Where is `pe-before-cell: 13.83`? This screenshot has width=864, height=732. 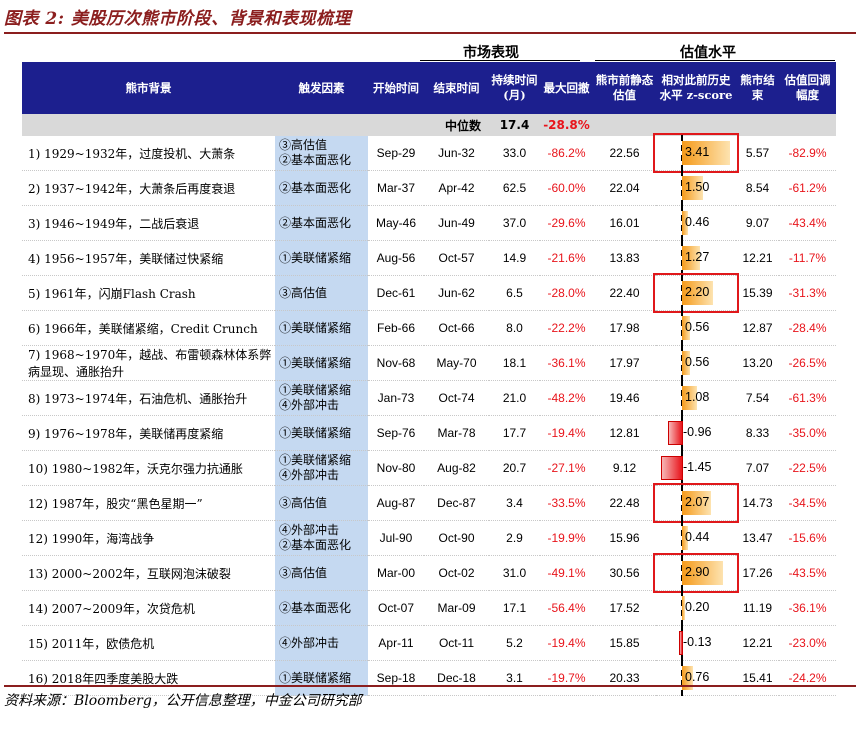
pe-before-cell: 13.83 is located at coordinates (624, 258).